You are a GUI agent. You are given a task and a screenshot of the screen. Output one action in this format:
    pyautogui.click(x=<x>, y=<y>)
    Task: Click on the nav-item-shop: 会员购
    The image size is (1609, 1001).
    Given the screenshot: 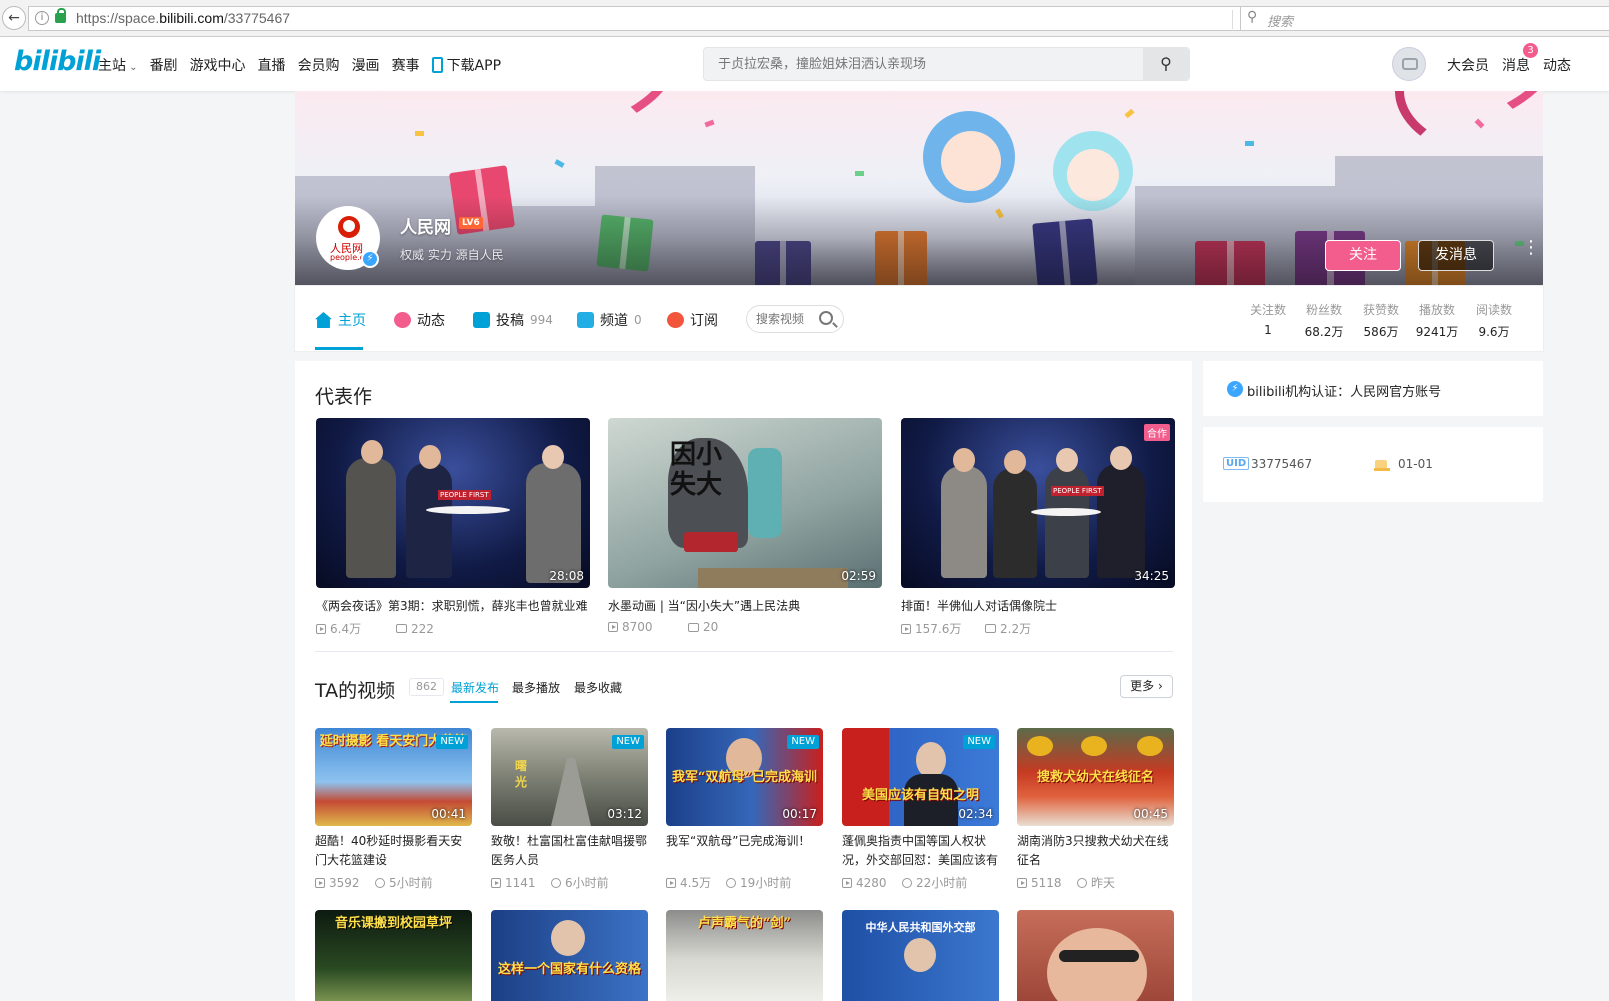 What is the action you would take?
    pyautogui.click(x=319, y=65)
    